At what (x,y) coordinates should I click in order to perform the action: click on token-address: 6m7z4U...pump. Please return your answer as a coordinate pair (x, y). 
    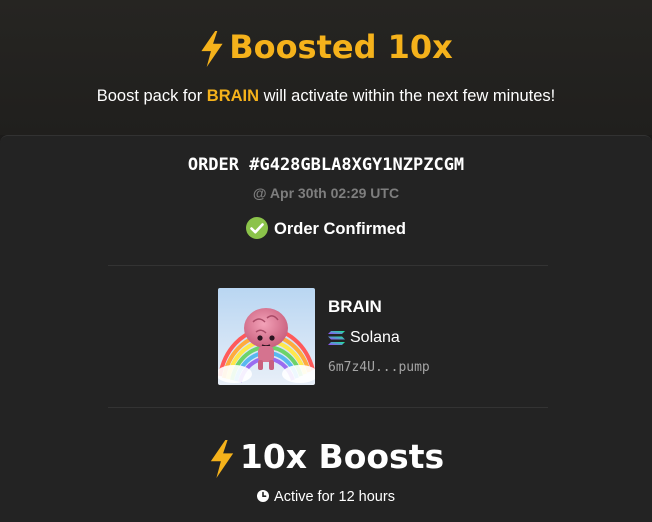
    Looking at the image, I should click on (379, 368).